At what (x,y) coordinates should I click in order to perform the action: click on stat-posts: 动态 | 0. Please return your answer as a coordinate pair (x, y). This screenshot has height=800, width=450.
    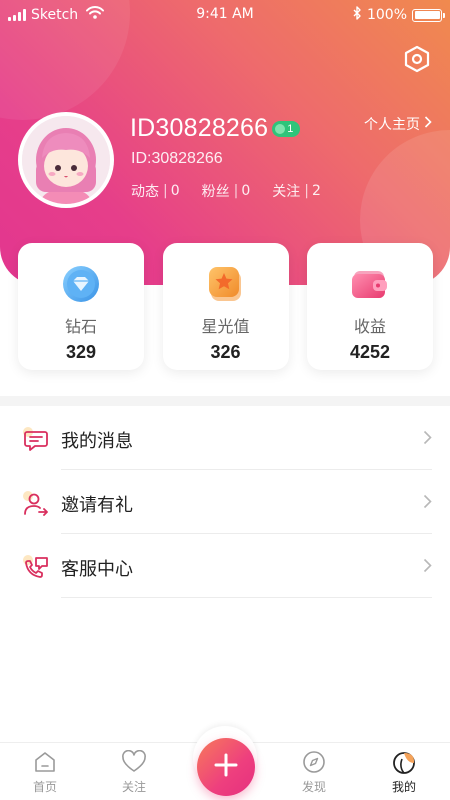
    Looking at the image, I should click on (155, 191).